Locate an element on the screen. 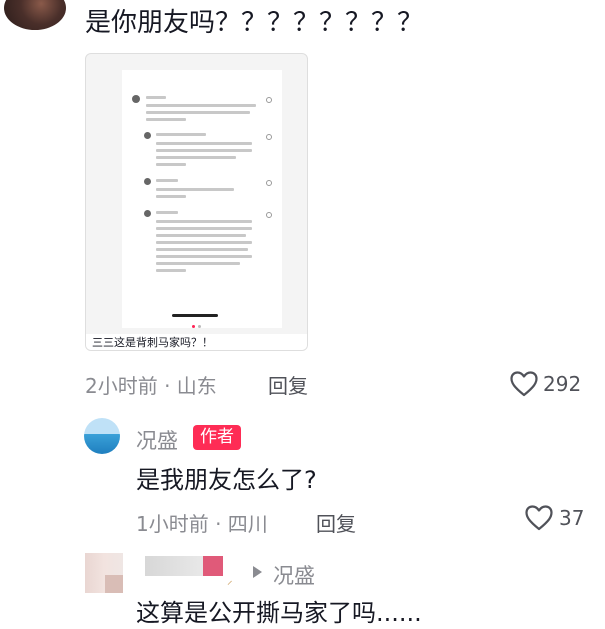 The image size is (605, 629). mini-avatar is located at coordinates (136, 99).